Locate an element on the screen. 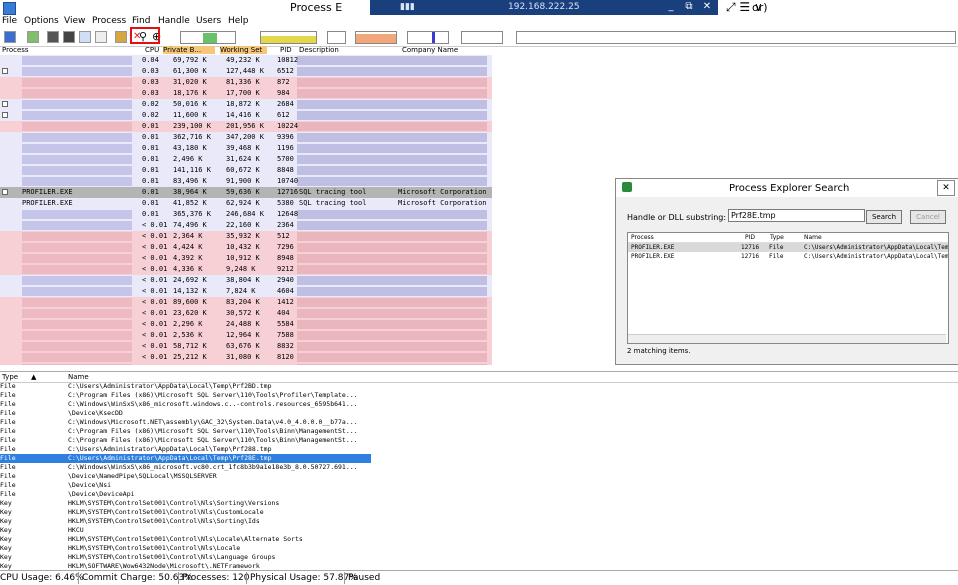 The width and height of the screenshot is (958, 585). process-row: 0.01 43,180 K 39,468 K 1196 is located at coordinates (246, 148).